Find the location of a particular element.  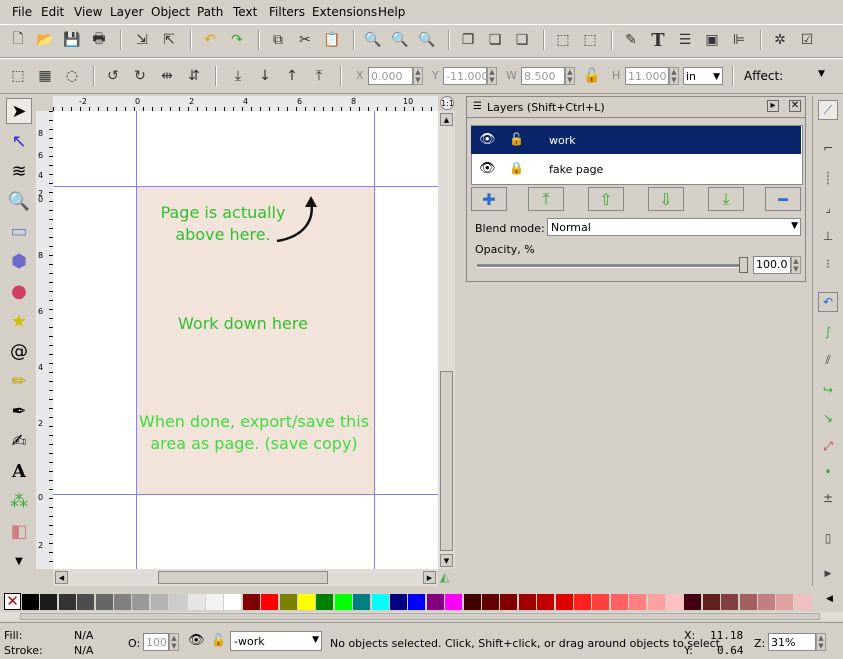

save-icon: 💾 is located at coordinates (72, 40).